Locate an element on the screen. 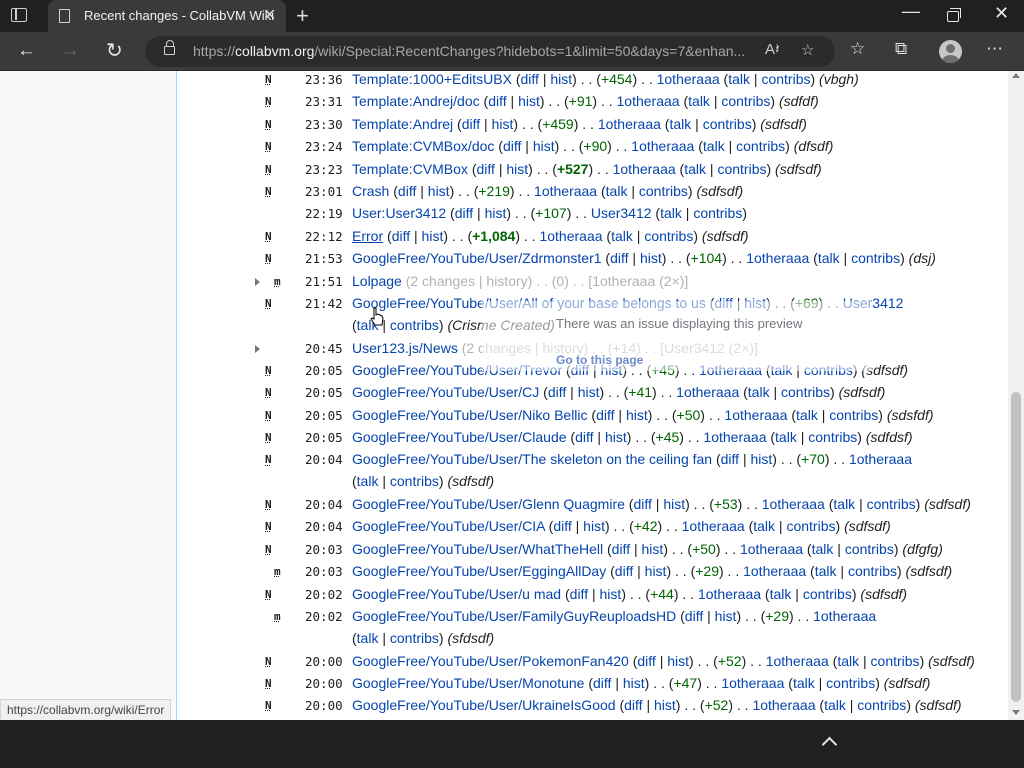 The image size is (1024, 768). page-link: User123.js/News is located at coordinates (405, 348).